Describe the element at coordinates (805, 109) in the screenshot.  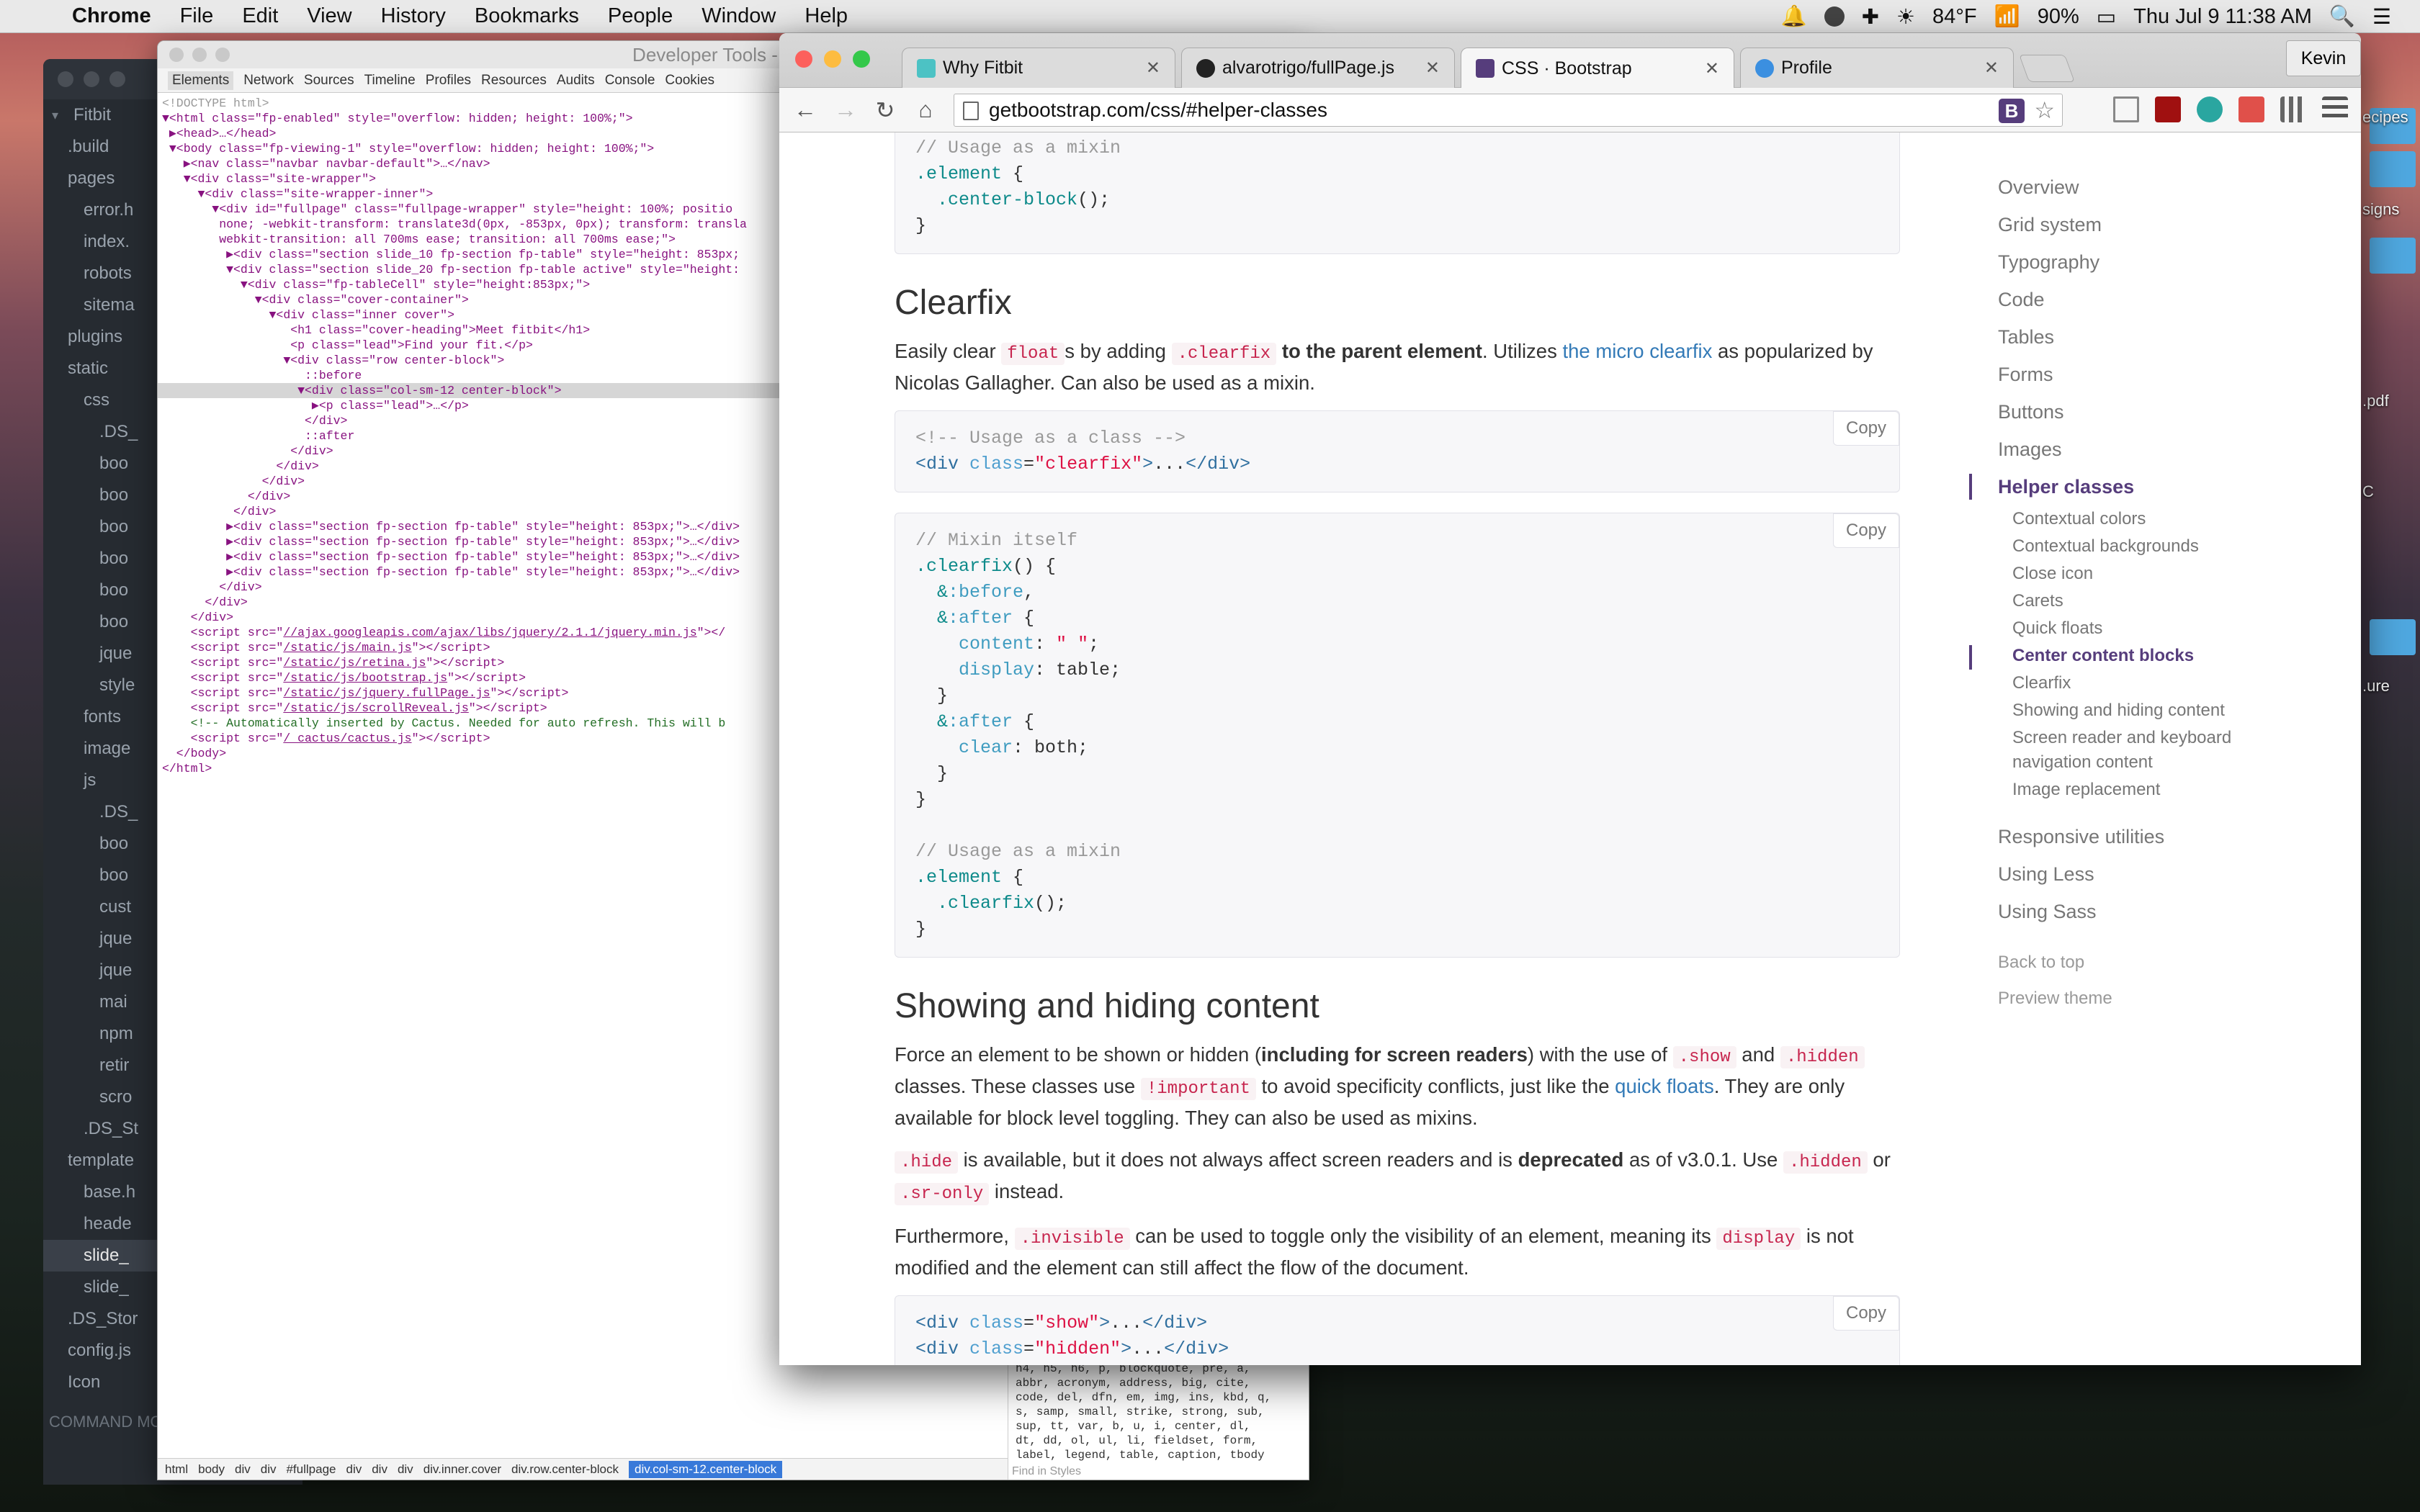
I see `back-icon: ←` at that location.